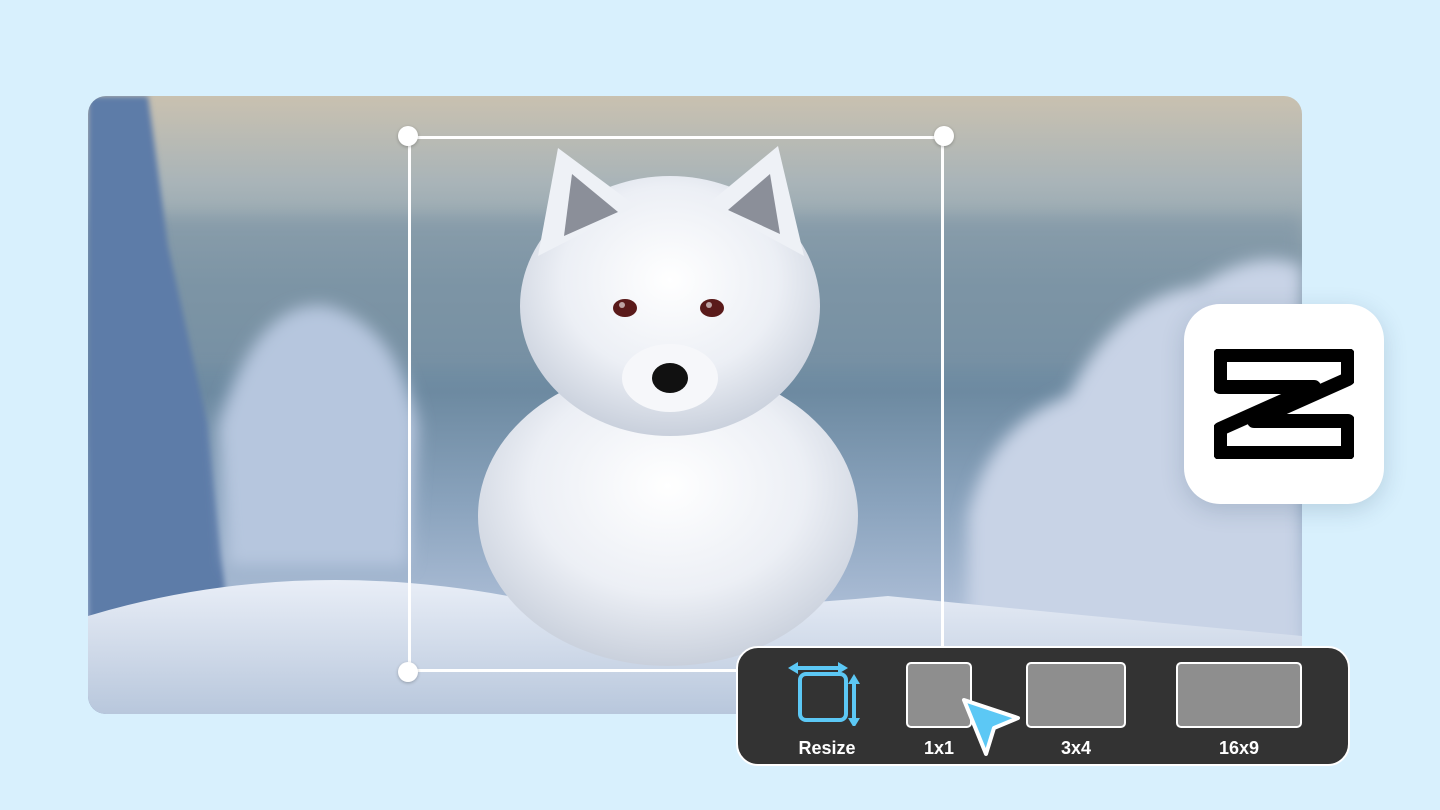  I want to click on resize-label: Resize, so click(827, 748).